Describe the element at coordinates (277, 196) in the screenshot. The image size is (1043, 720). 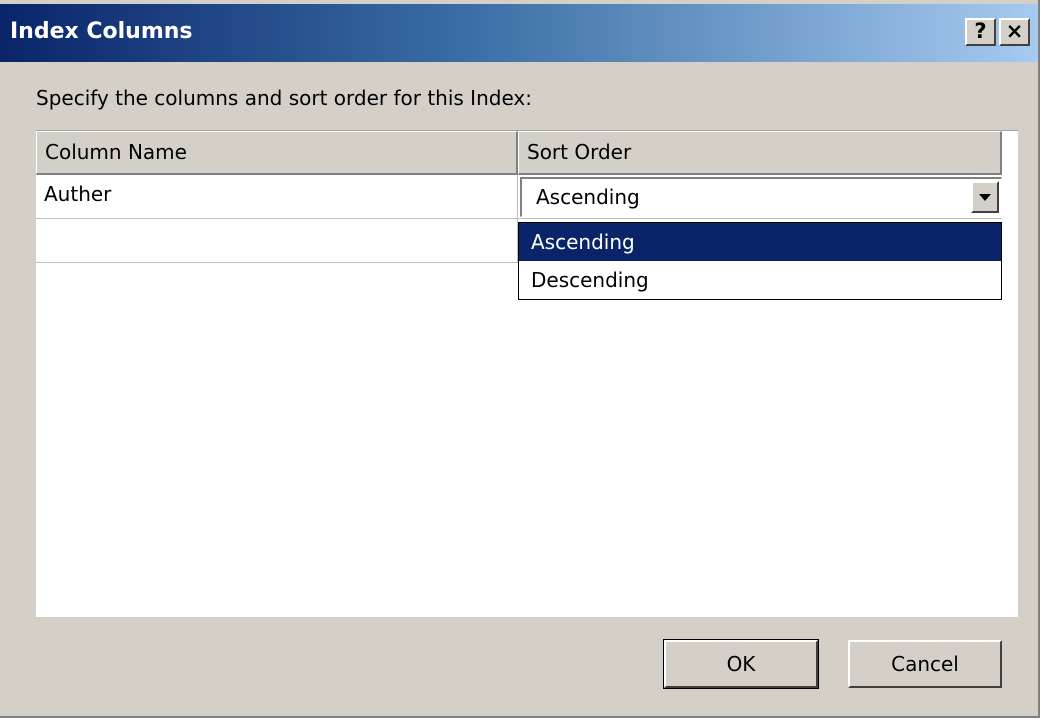
I see `column-name-cell: Auther` at that location.